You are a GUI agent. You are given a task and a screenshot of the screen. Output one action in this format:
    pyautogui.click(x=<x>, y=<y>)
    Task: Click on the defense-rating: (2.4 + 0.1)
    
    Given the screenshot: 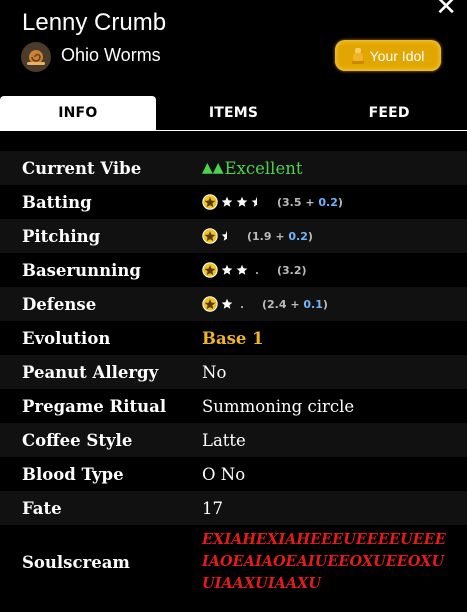 What is the action you would take?
    pyautogui.click(x=295, y=304)
    